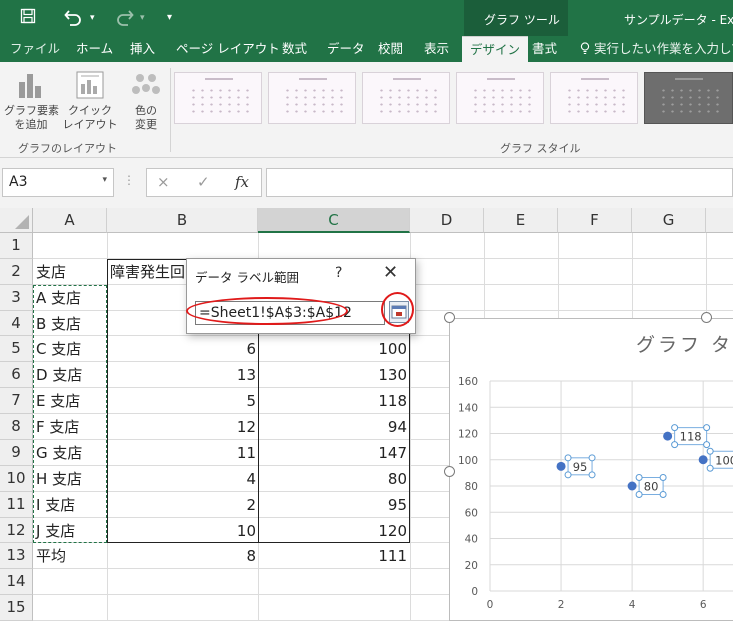  What do you see at coordinates (499, 182) in the screenshot?
I see `formula-input` at bounding box center [499, 182].